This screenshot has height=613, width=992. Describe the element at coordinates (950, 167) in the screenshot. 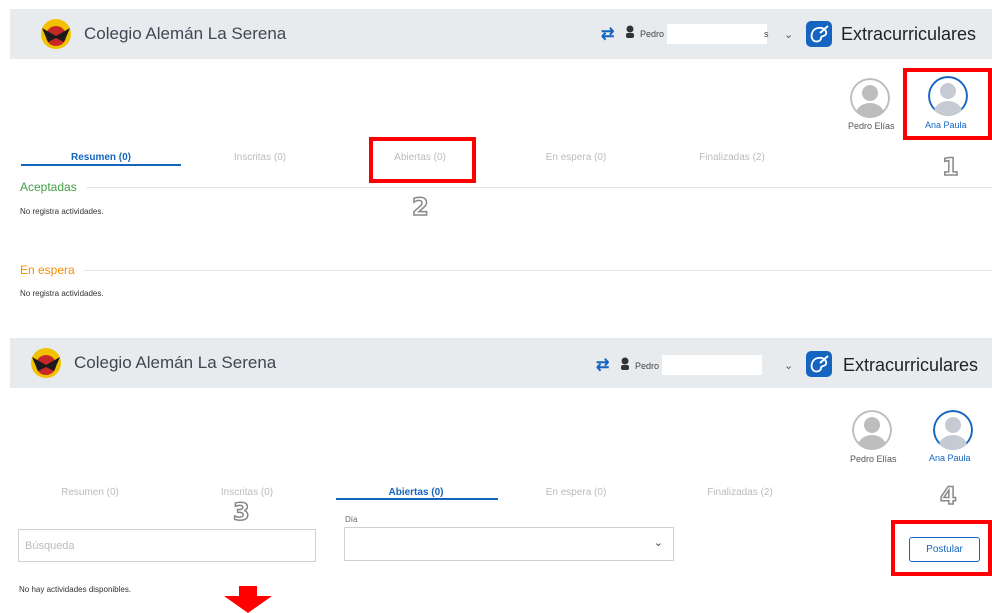

I see `step-number-1: 1` at that location.